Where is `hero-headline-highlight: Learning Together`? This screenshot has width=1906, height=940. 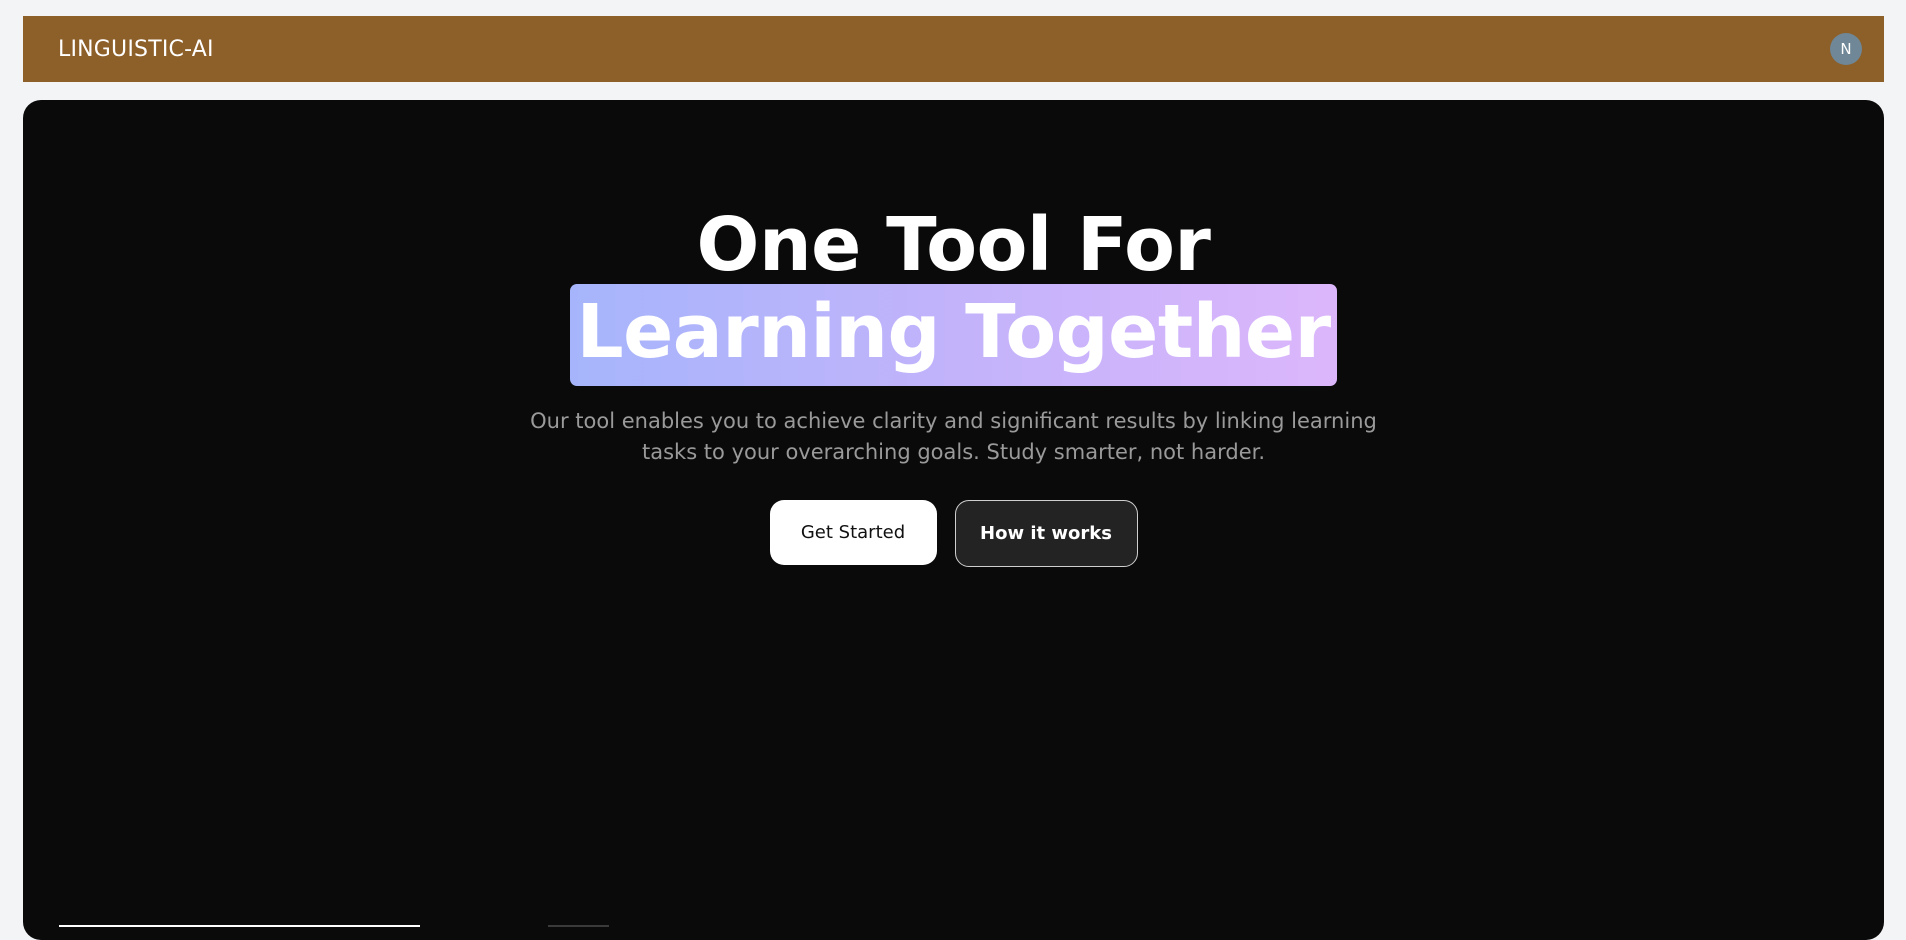 hero-headline-highlight: Learning Together is located at coordinates (953, 335).